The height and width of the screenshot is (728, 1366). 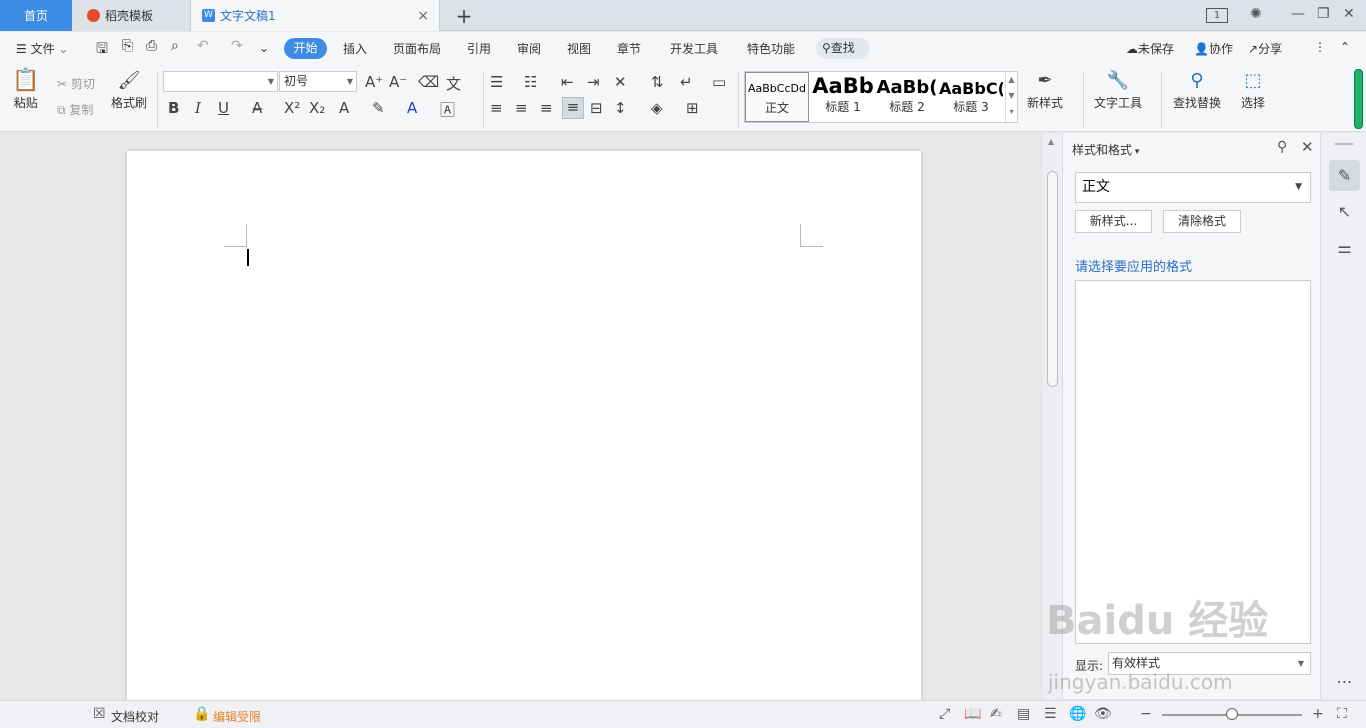 I want to click on minimize-button: —, so click(x=1298, y=14).